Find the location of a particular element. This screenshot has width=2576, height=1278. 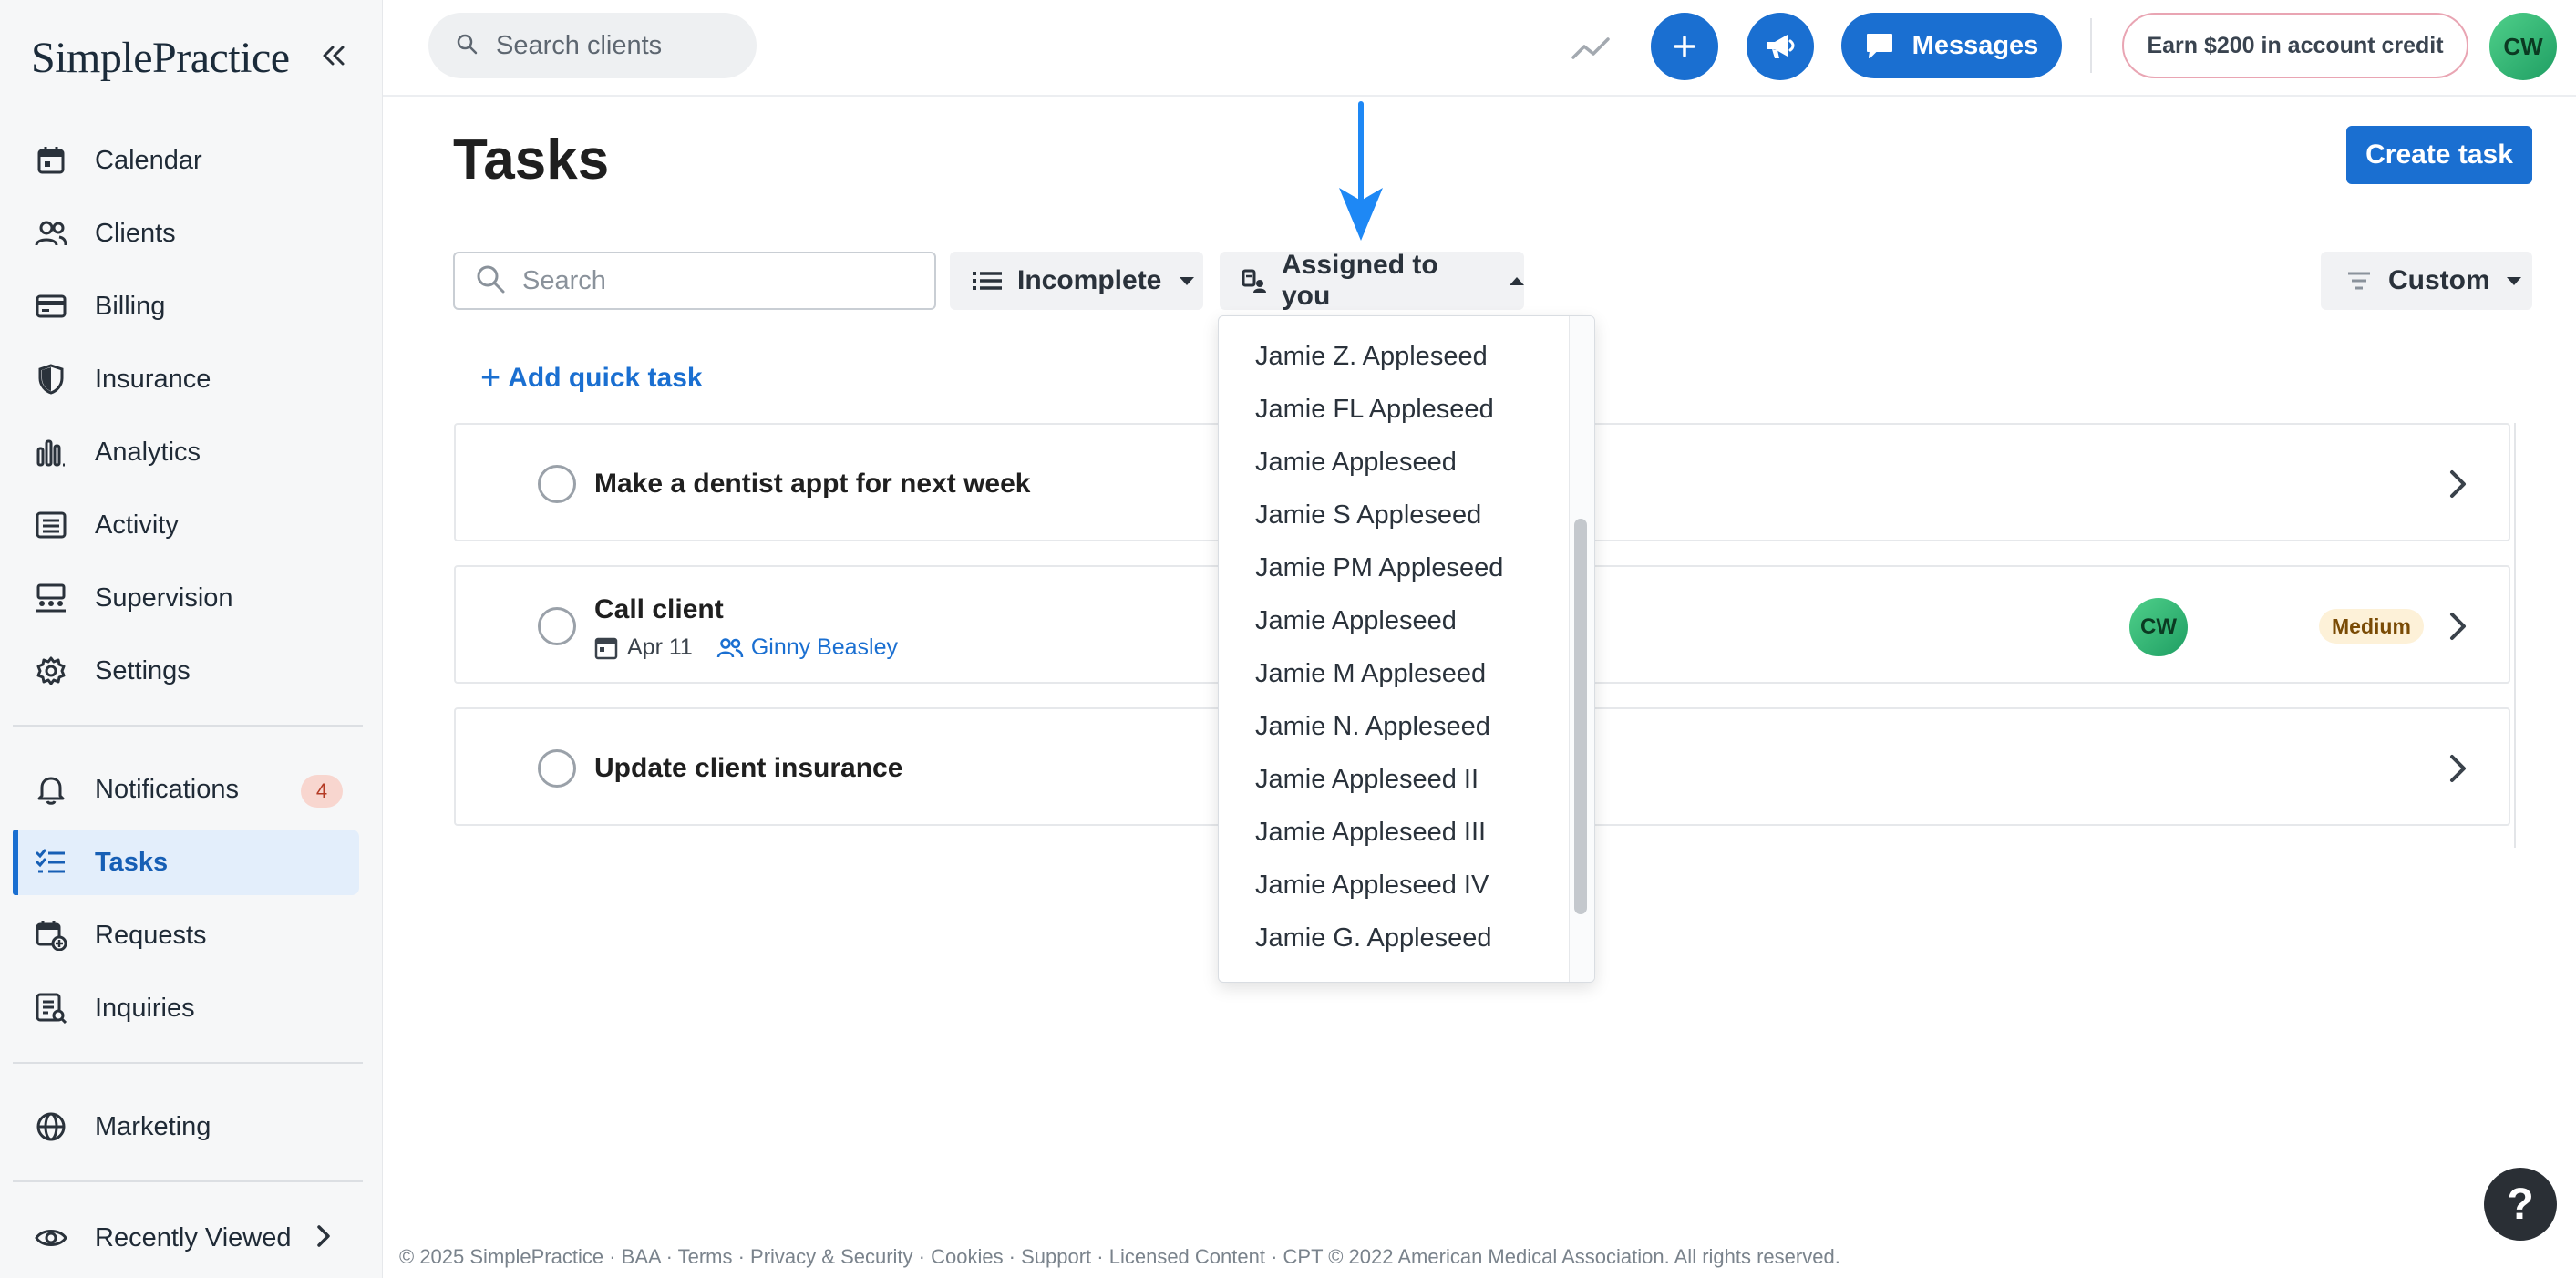

sidebar-item-inquiries: Inquiries is located at coordinates (186, 1008).